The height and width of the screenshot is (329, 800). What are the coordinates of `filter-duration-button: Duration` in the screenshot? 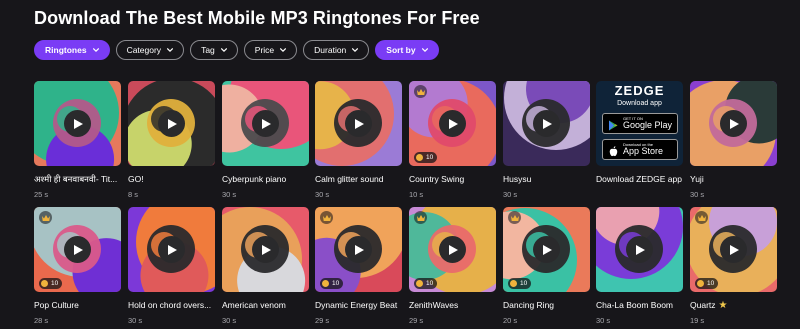 It's located at (336, 50).